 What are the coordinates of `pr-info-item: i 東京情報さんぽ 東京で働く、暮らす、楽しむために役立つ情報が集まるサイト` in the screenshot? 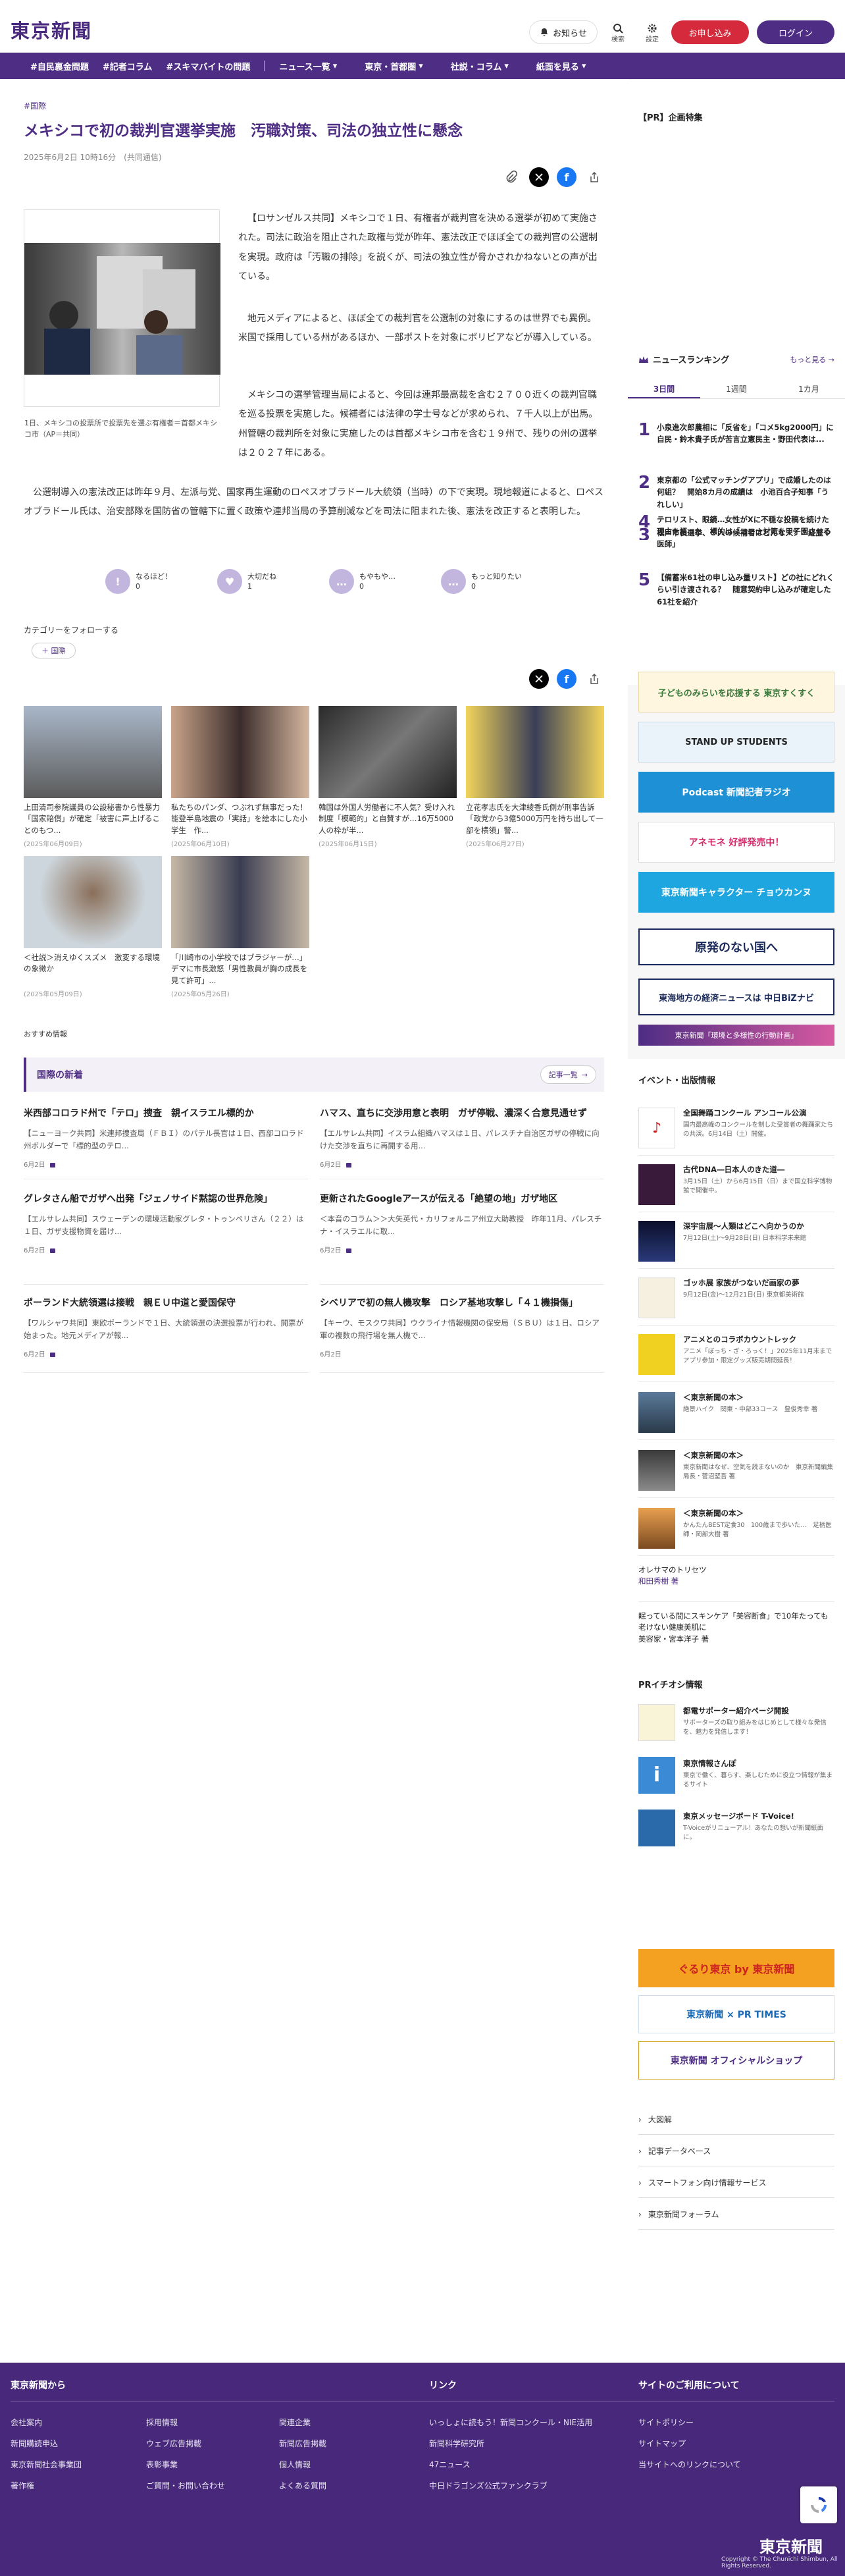 It's located at (736, 1778).